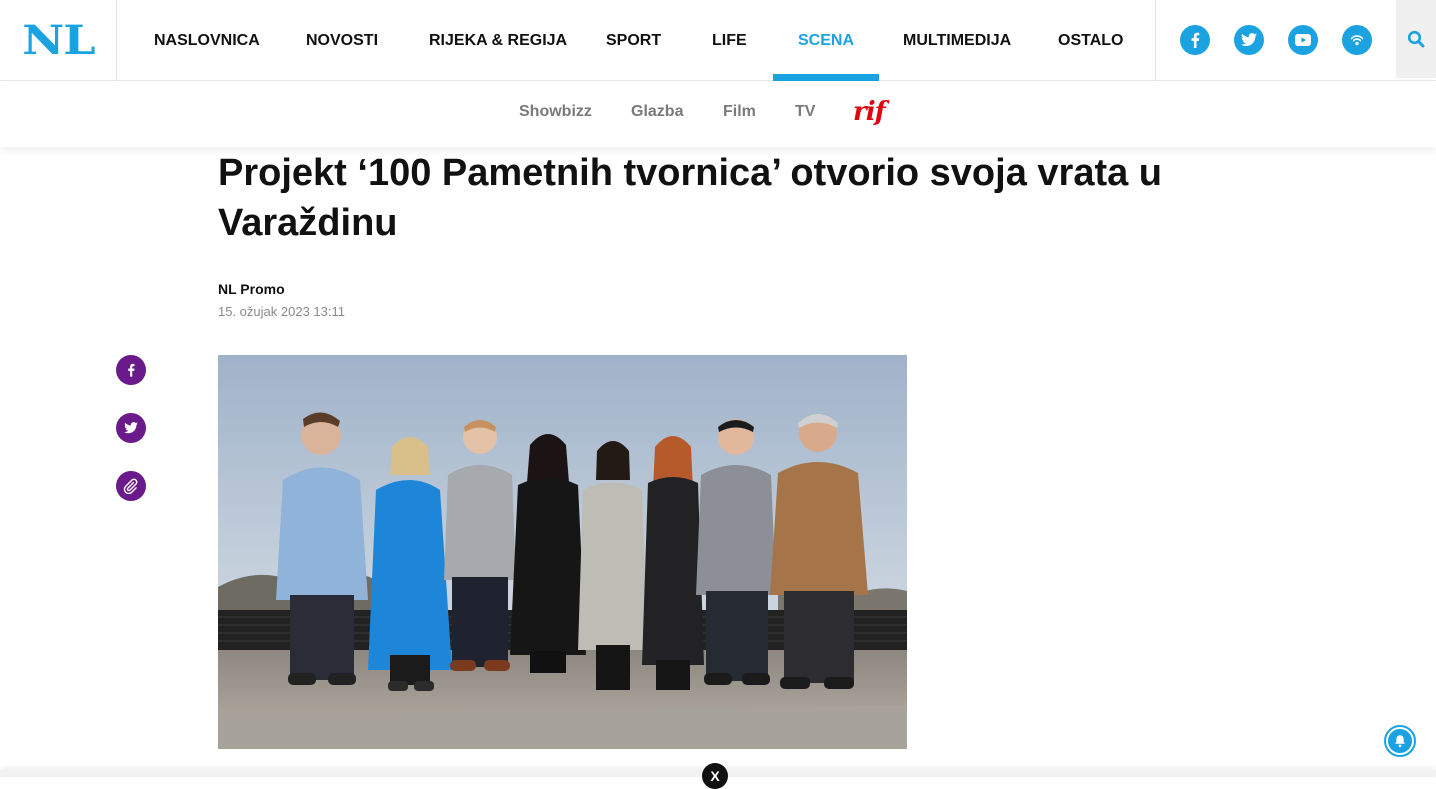  I want to click on subnav-item-showbizz: Showbizz, so click(555, 112).